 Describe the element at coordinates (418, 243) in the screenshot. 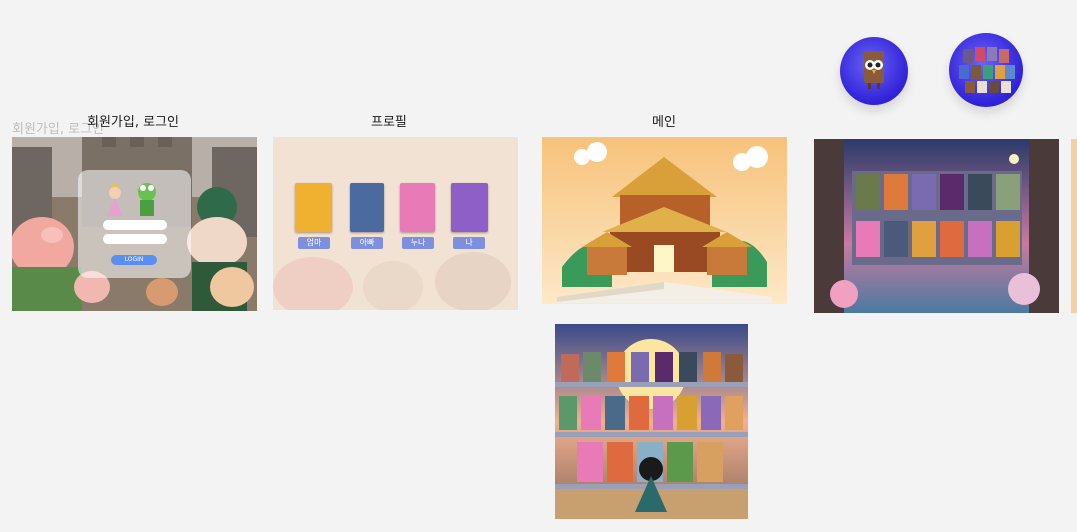

I see `profile-name-sister: 누나` at that location.